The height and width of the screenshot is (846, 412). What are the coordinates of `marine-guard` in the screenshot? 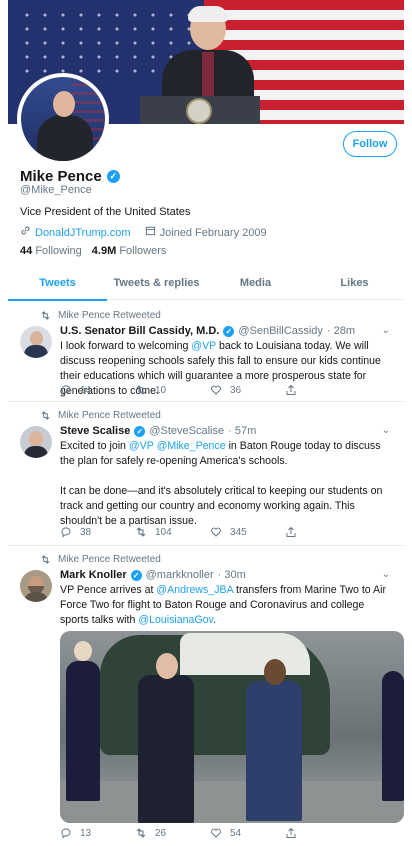 It's located at (83, 731).